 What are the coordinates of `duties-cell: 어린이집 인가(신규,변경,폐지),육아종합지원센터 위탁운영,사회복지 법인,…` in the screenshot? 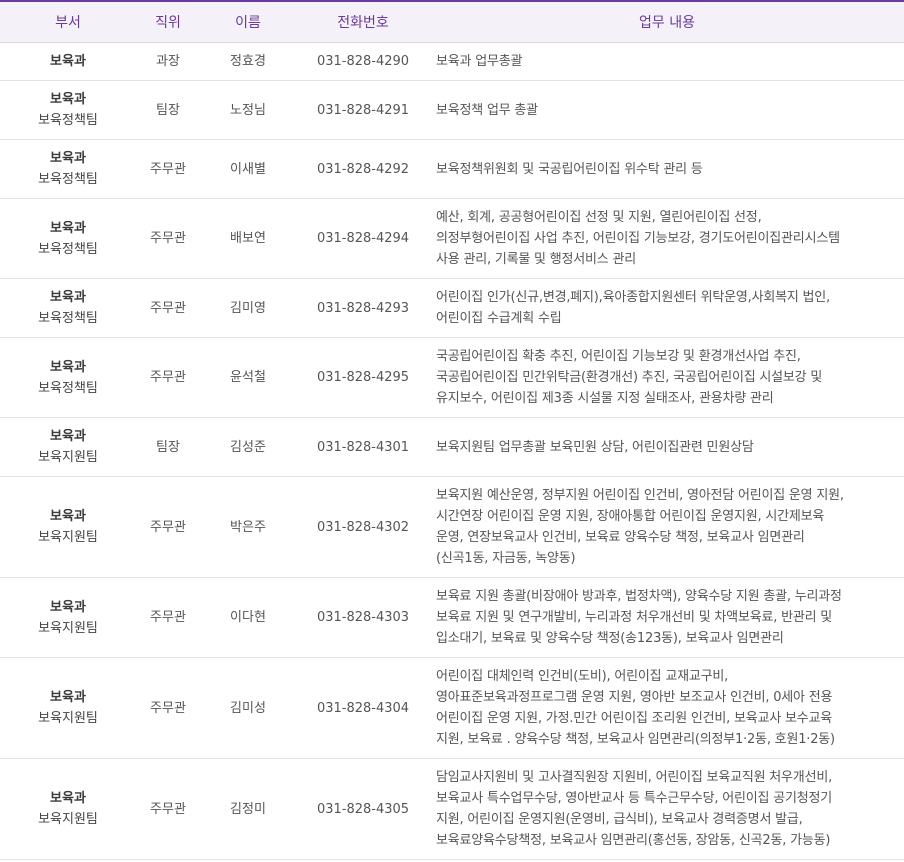 It's located at (667, 308).